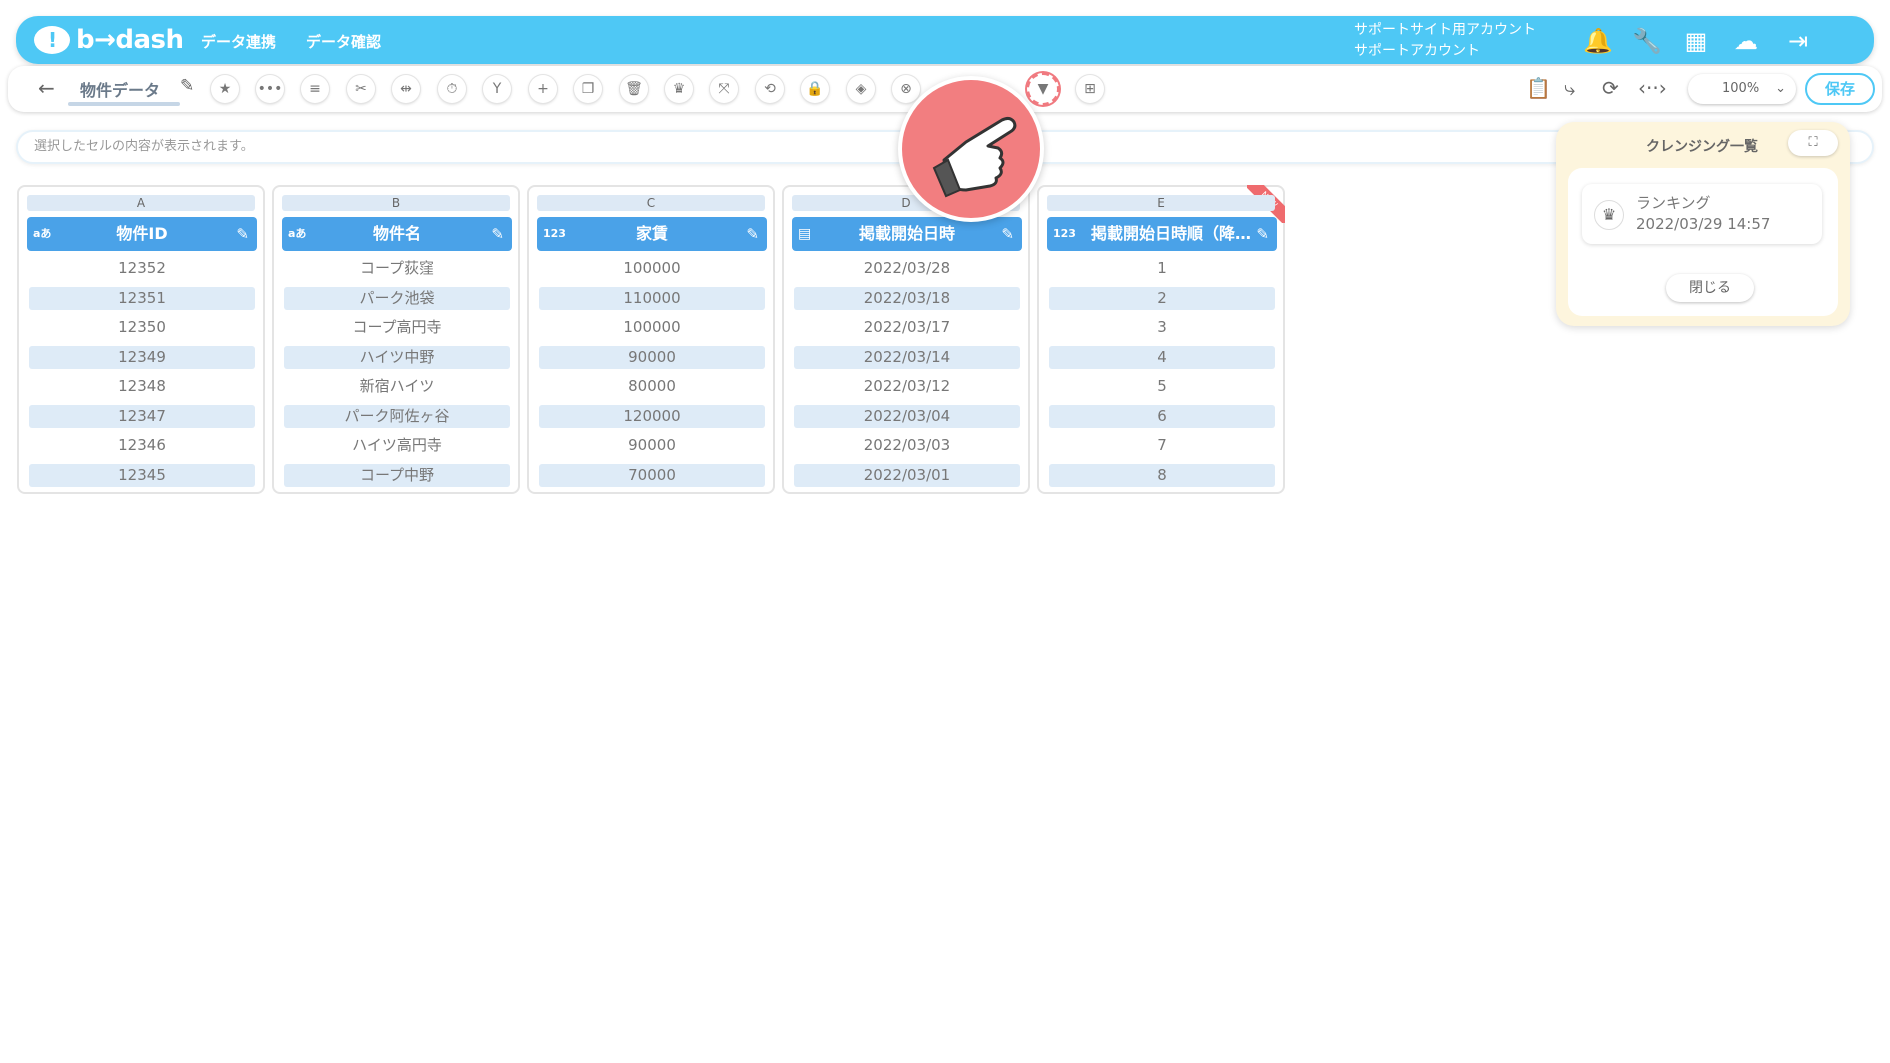  I want to click on close-button: 閉じる, so click(1710, 288).